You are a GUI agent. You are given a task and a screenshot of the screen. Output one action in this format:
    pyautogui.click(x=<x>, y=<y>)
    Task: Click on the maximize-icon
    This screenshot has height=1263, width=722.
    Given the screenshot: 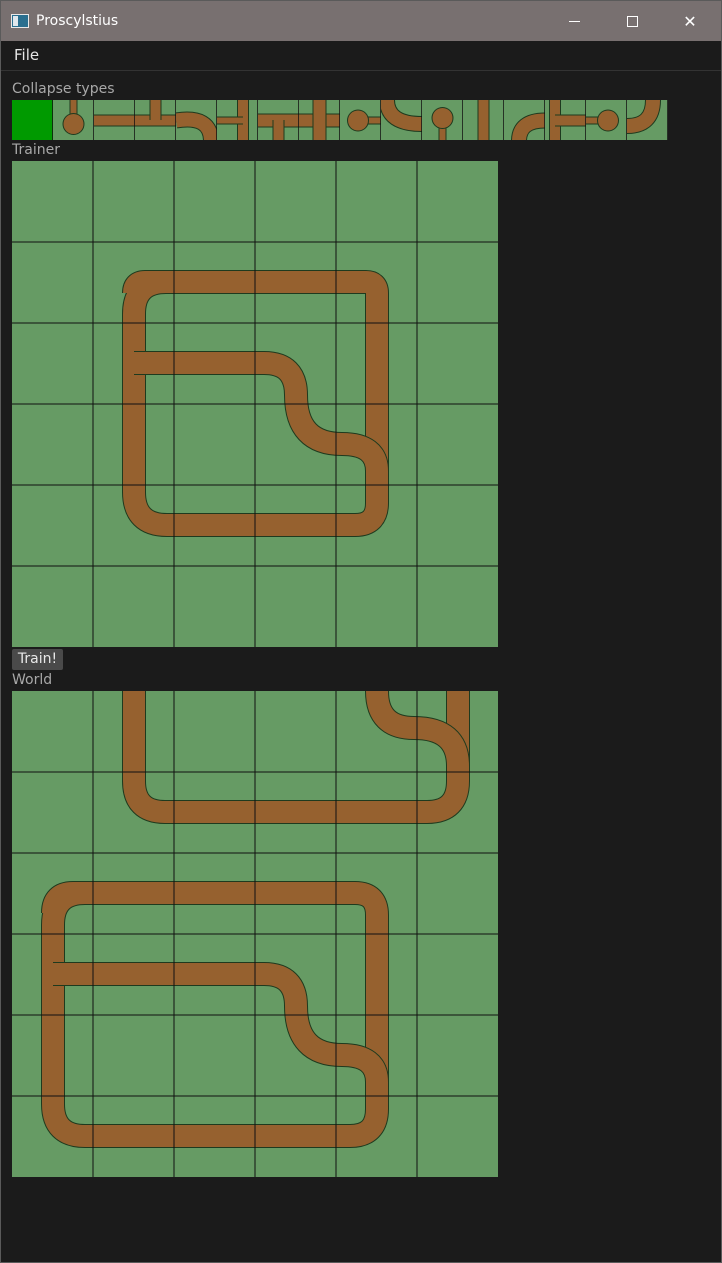 What is the action you would take?
    pyautogui.click(x=632, y=21)
    